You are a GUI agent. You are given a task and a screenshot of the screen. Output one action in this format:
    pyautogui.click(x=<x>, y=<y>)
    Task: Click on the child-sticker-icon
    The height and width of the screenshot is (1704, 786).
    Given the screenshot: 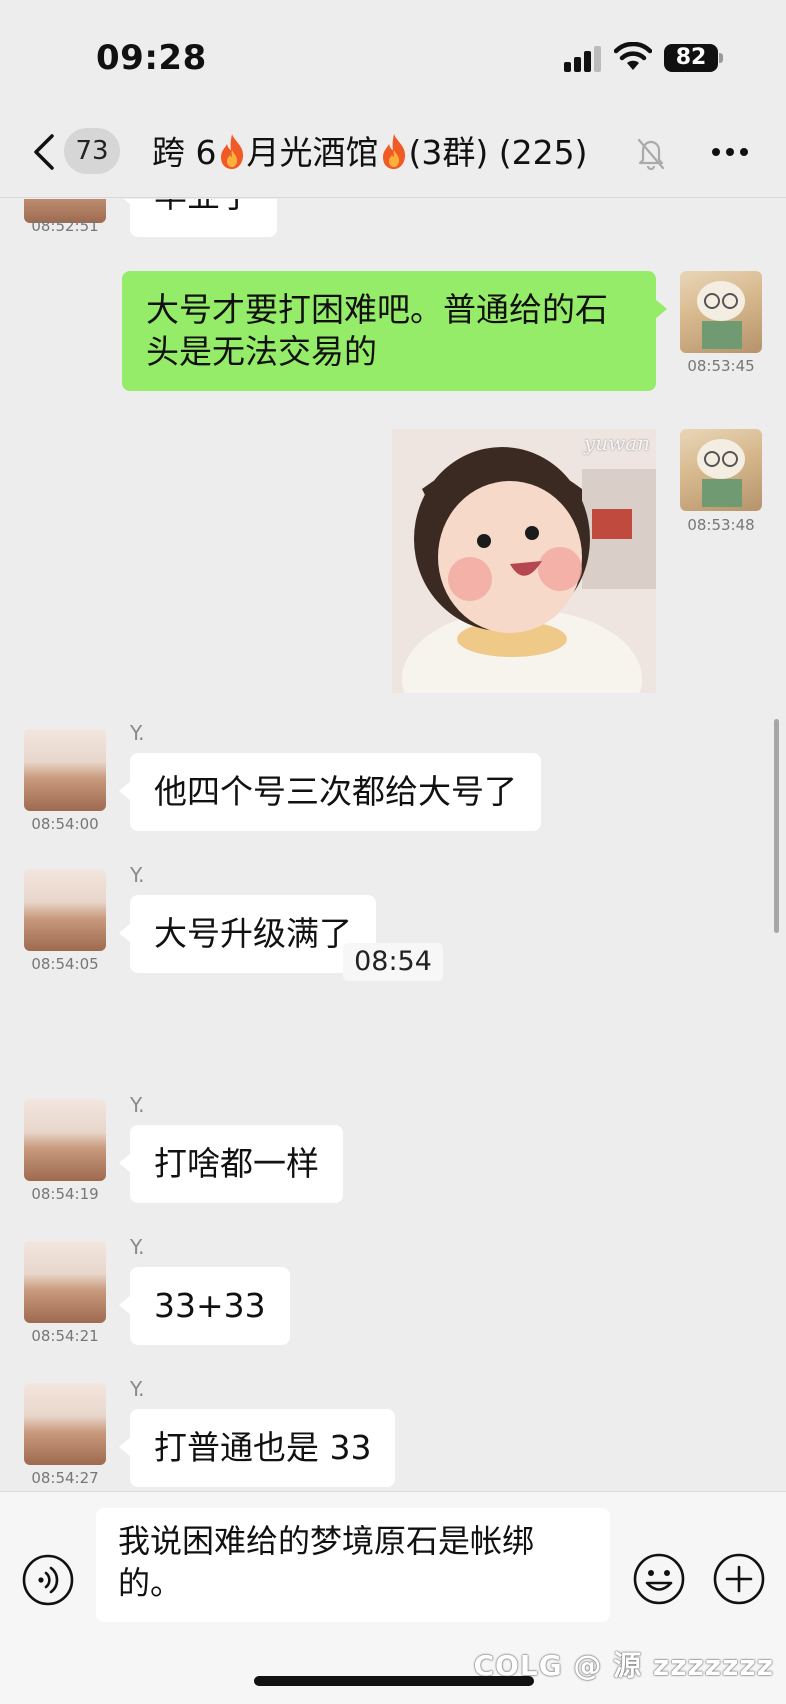 What is the action you would take?
    pyautogui.click(x=524, y=561)
    